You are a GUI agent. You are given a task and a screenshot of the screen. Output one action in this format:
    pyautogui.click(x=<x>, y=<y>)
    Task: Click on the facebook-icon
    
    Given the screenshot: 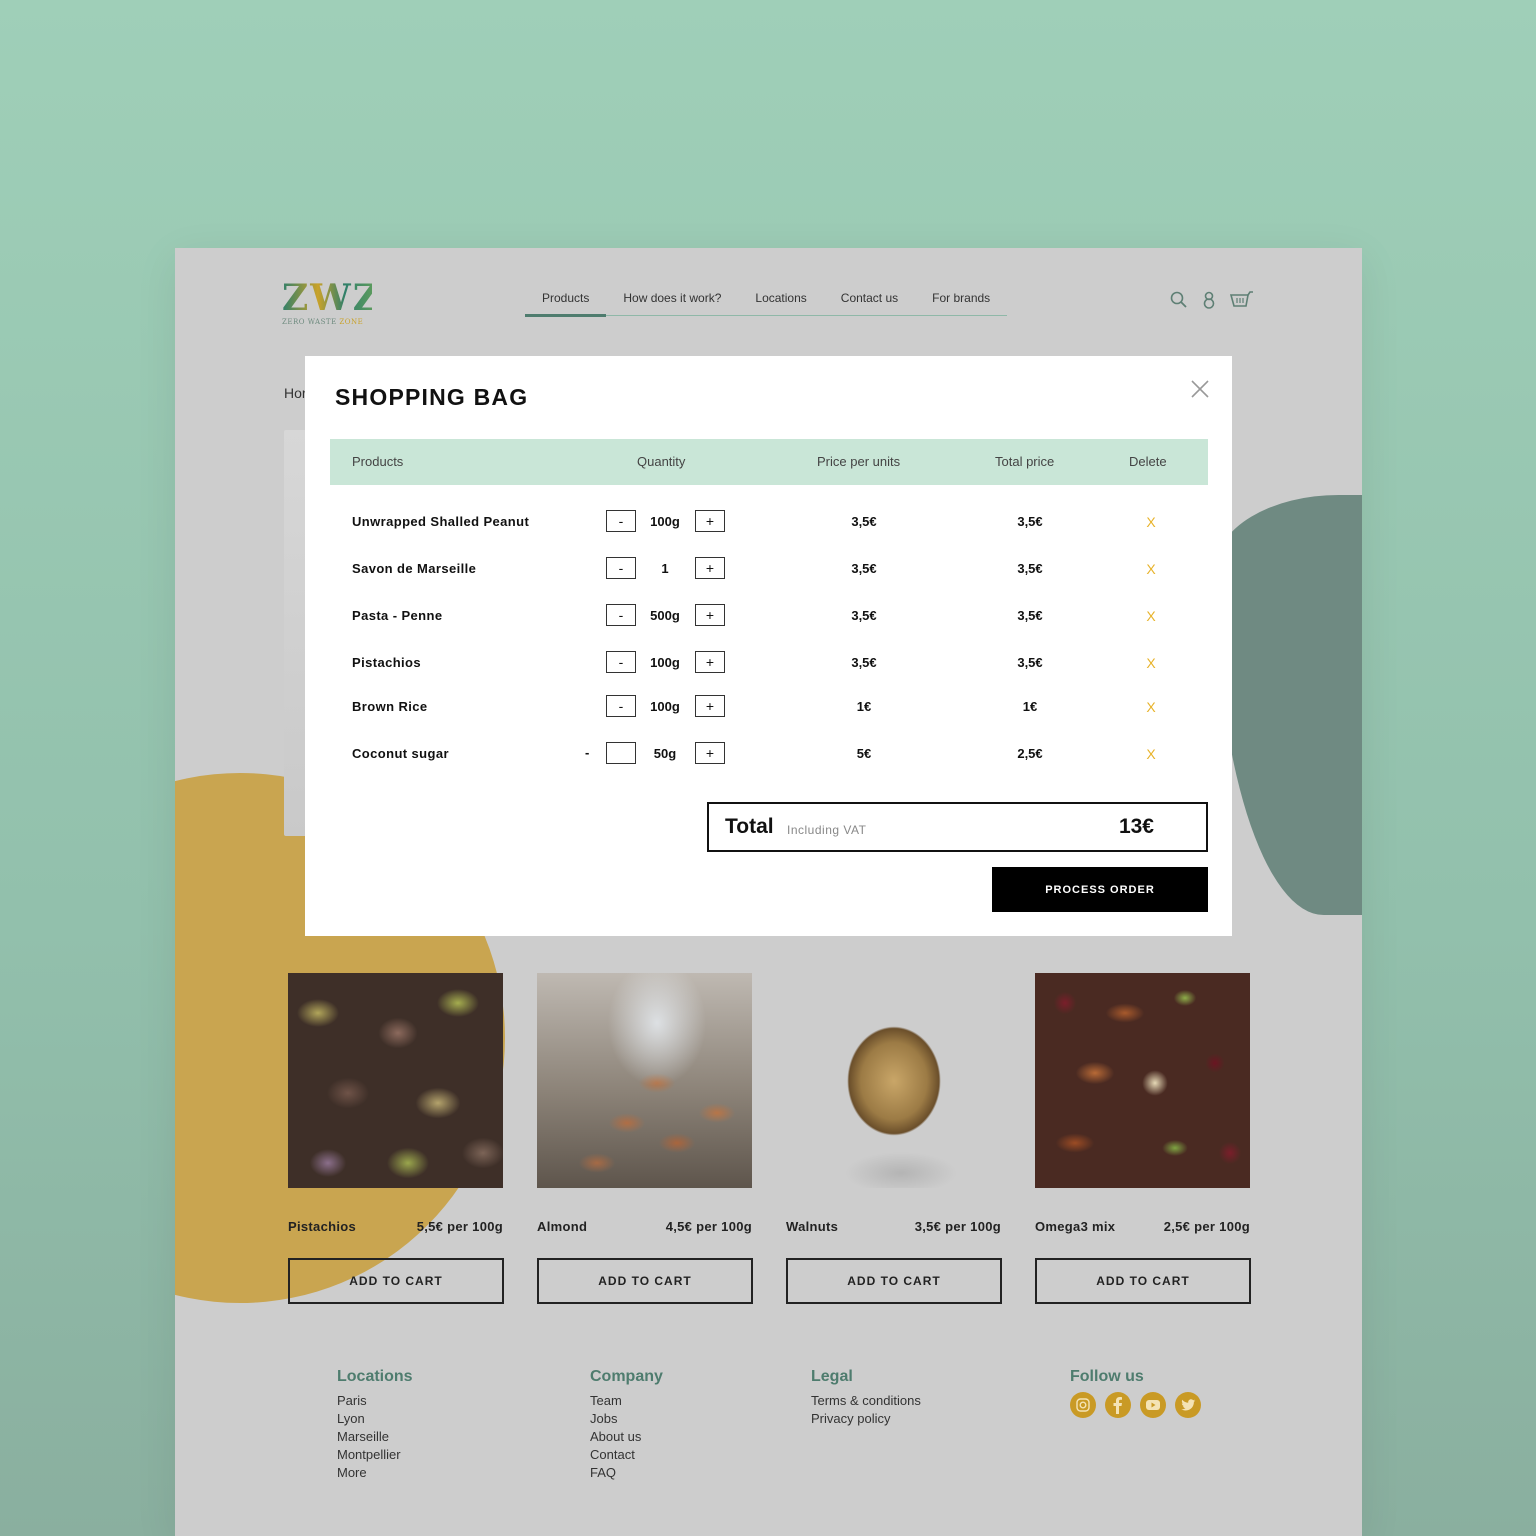 What is the action you would take?
    pyautogui.click(x=1118, y=1405)
    